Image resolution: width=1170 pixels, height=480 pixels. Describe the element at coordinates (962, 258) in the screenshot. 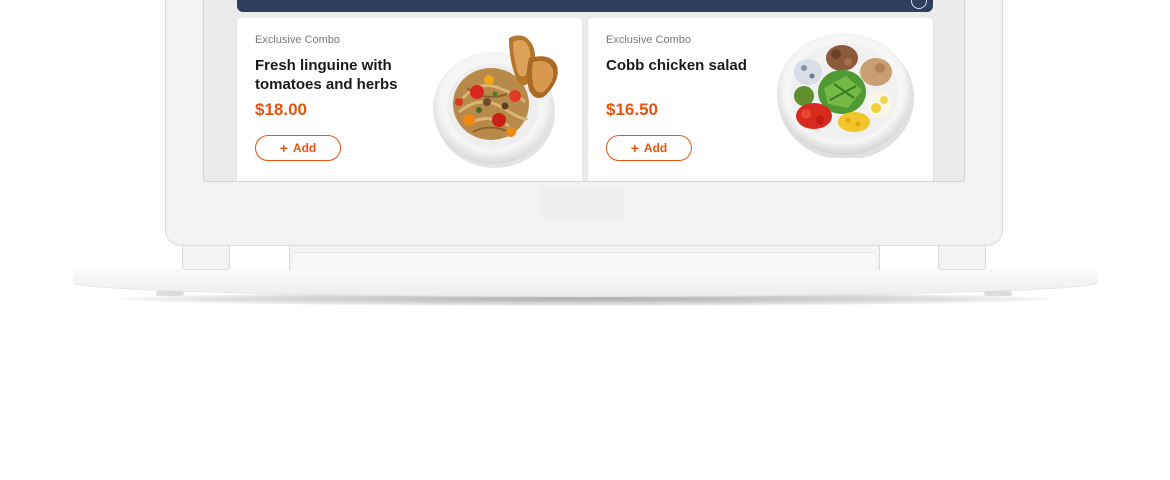

I see `laptop-hinge-right` at that location.